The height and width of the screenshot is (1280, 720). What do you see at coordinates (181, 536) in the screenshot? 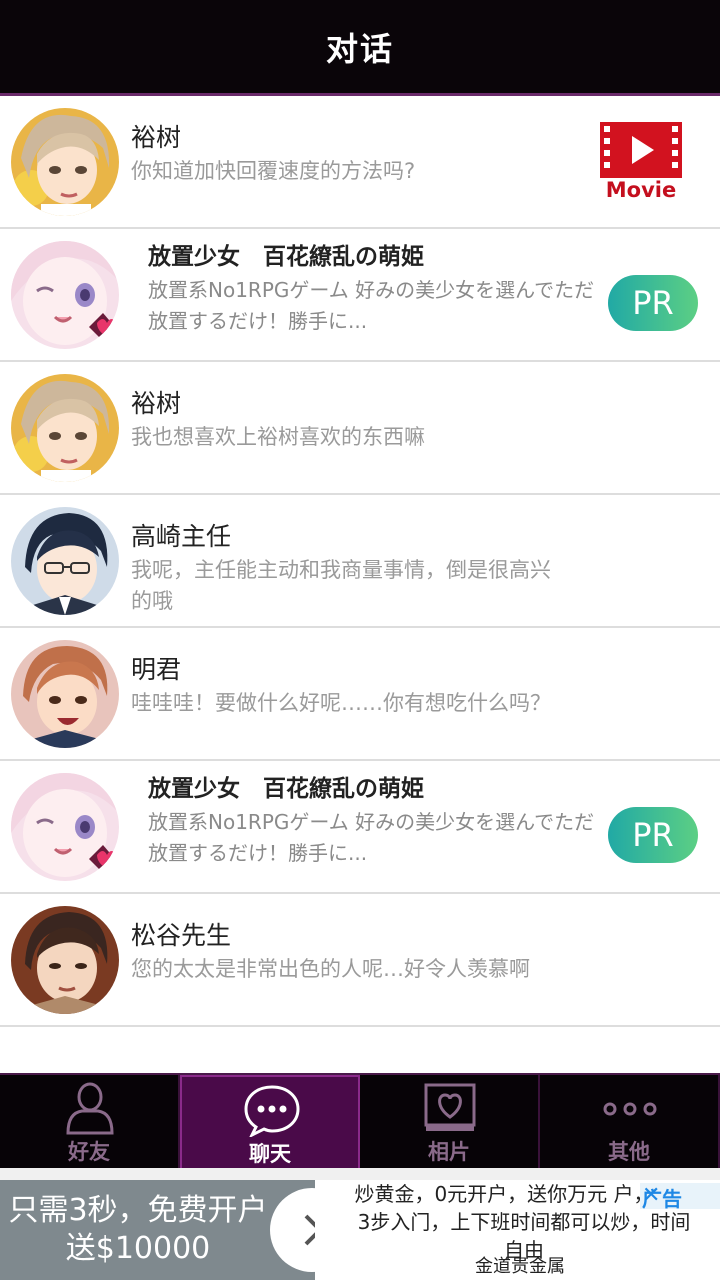
I see `contact-name: 高崎主任` at bounding box center [181, 536].